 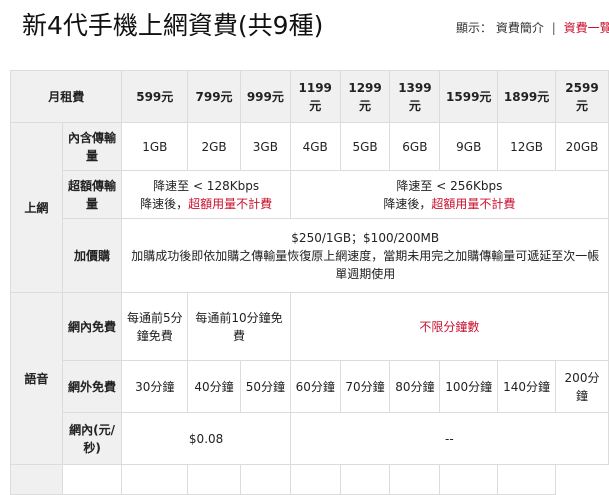 What do you see at coordinates (92, 146) in the screenshot?
I see `included-data-label: 內含傳輸量` at bounding box center [92, 146].